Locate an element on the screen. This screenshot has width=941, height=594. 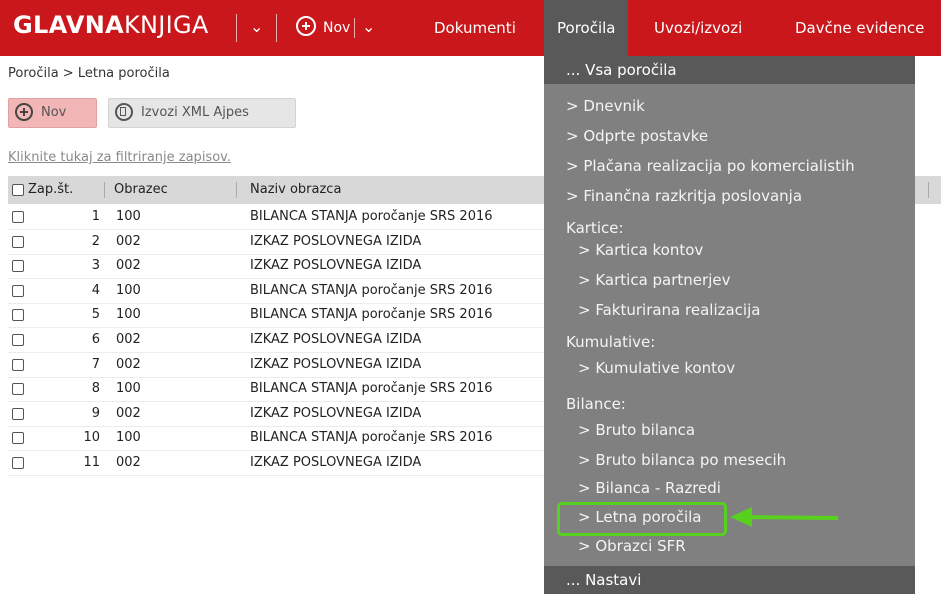
menu-item-dnevnik: > Dnevnik is located at coordinates (729, 106).